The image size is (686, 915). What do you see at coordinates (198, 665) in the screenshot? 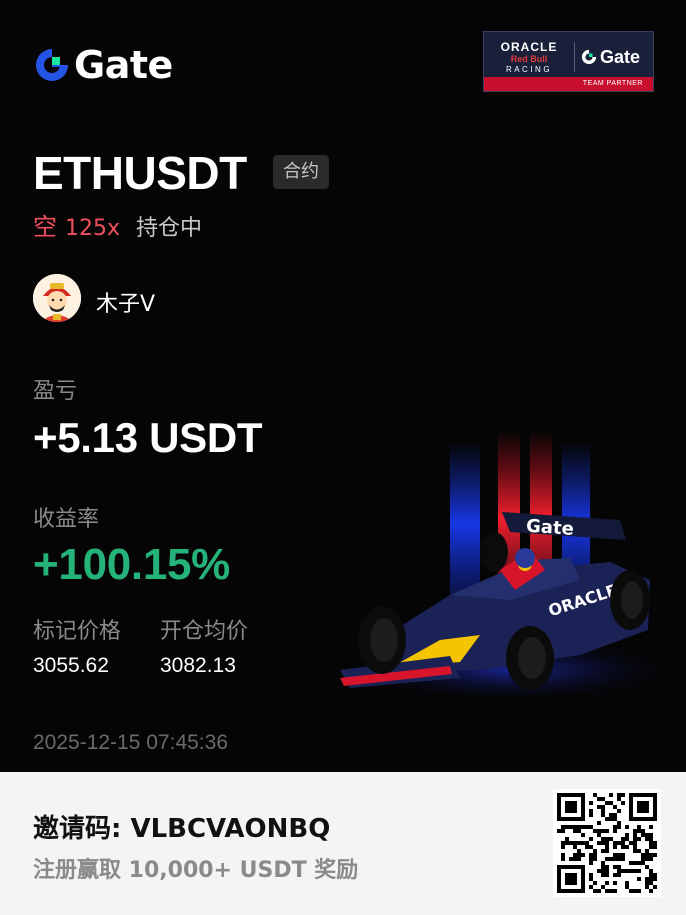
I see `entry-price: 3082.13` at bounding box center [198, 665].